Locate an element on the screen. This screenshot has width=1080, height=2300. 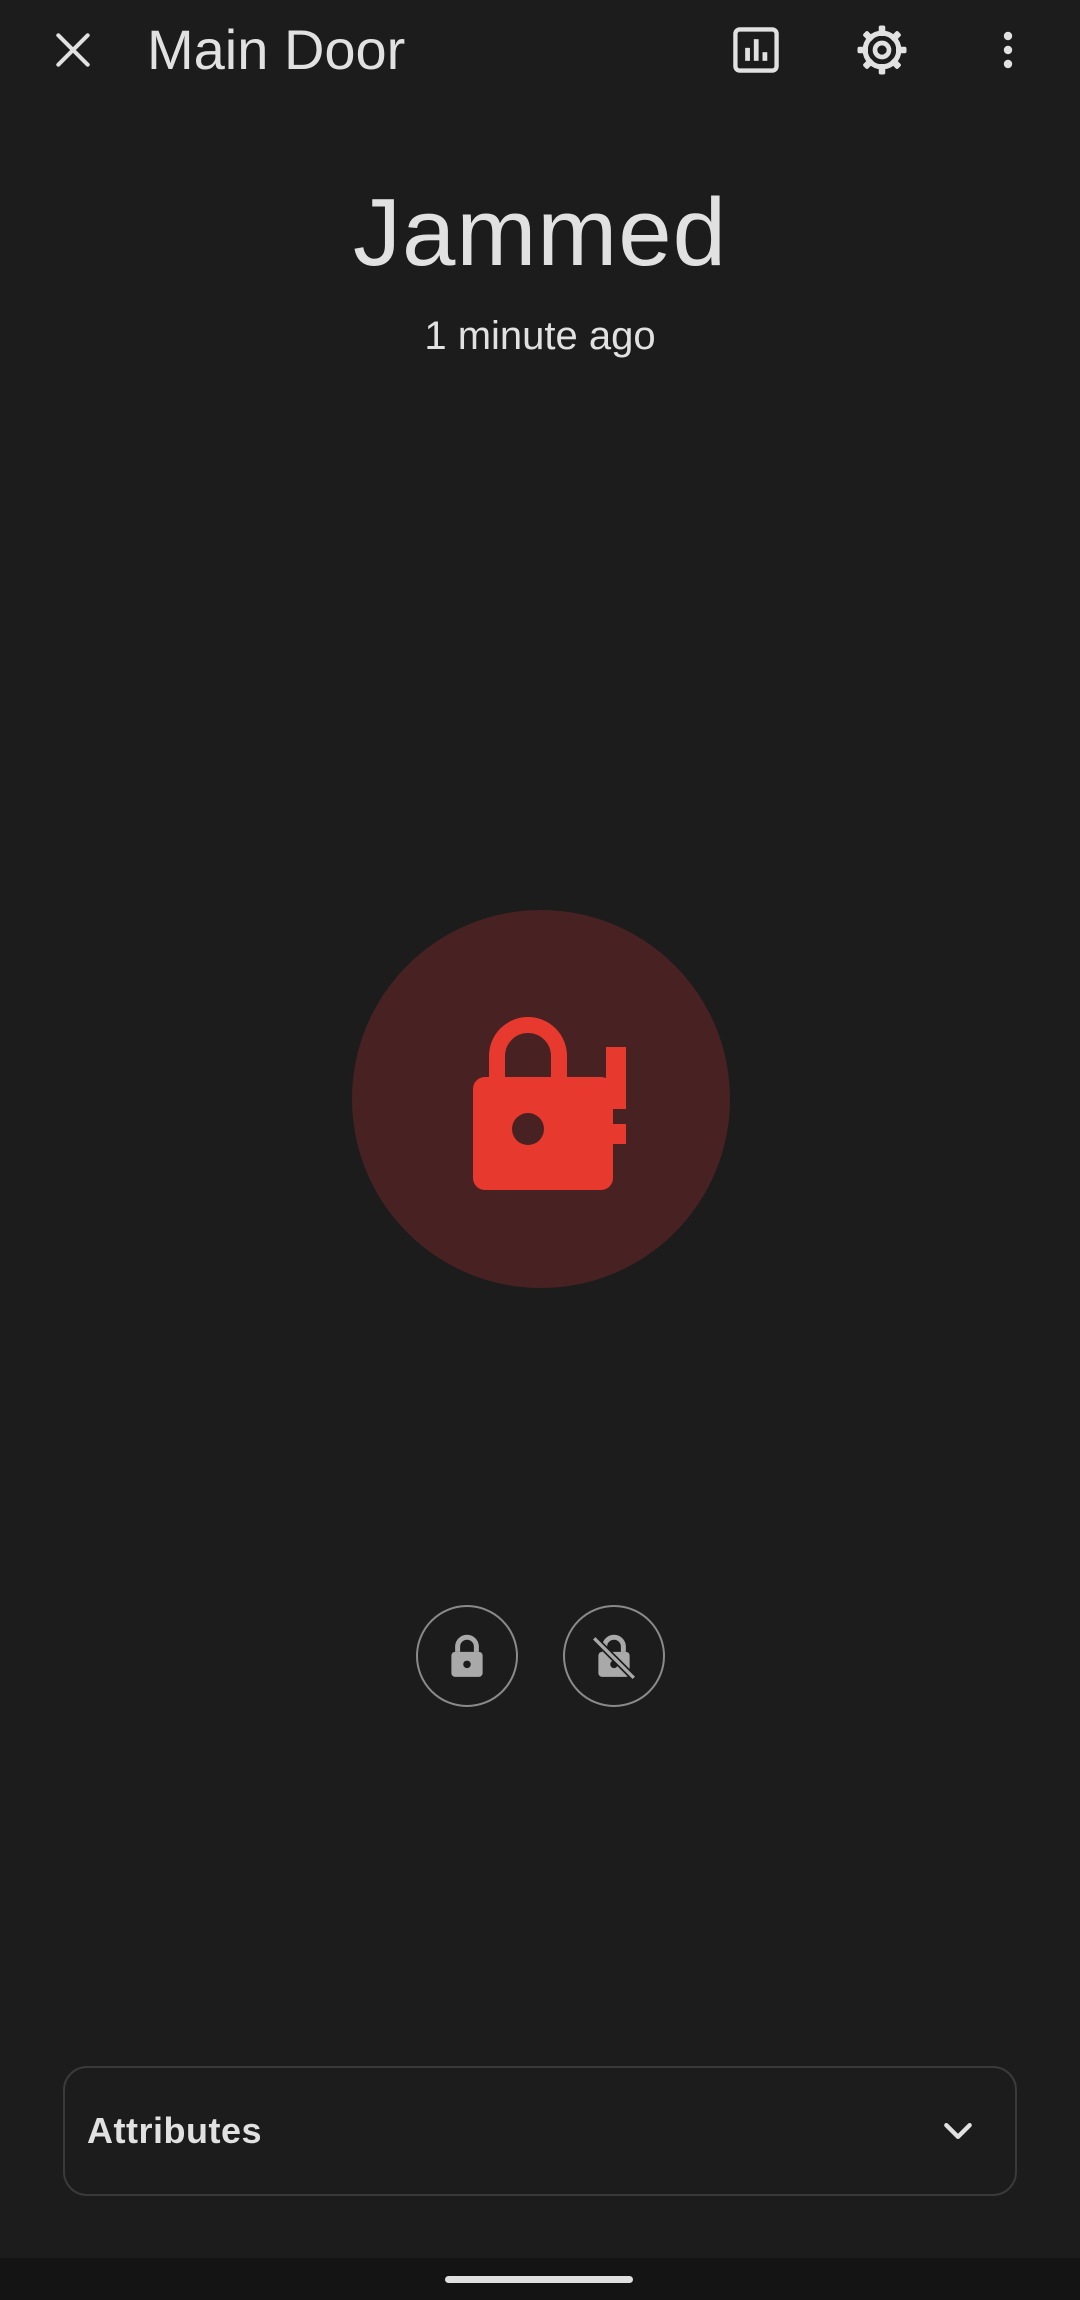
lock-button is located at coordinates (467, 1656).